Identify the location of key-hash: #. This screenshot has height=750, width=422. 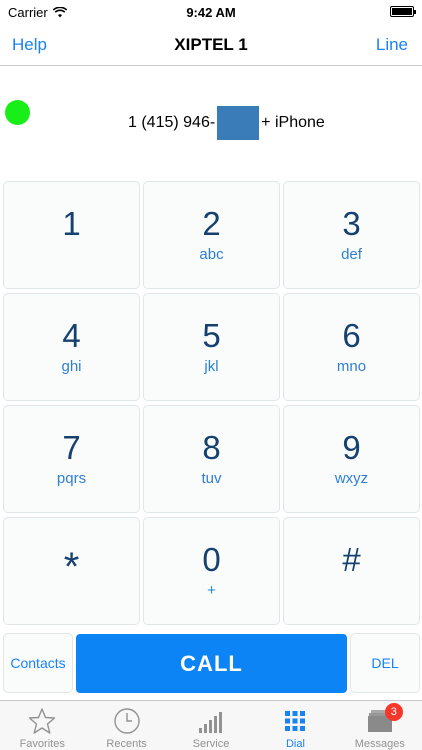
(351, 571).